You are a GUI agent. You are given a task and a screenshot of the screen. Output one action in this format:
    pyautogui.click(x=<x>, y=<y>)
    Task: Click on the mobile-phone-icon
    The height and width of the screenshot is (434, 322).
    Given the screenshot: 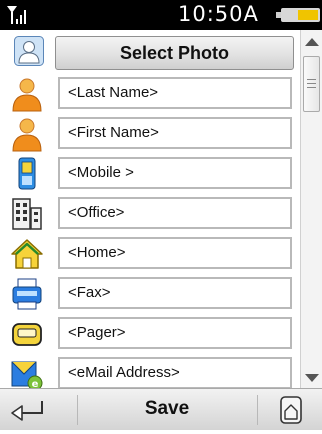 What is the action you would take?
    pyautogui.click(x=27, y=173)
    